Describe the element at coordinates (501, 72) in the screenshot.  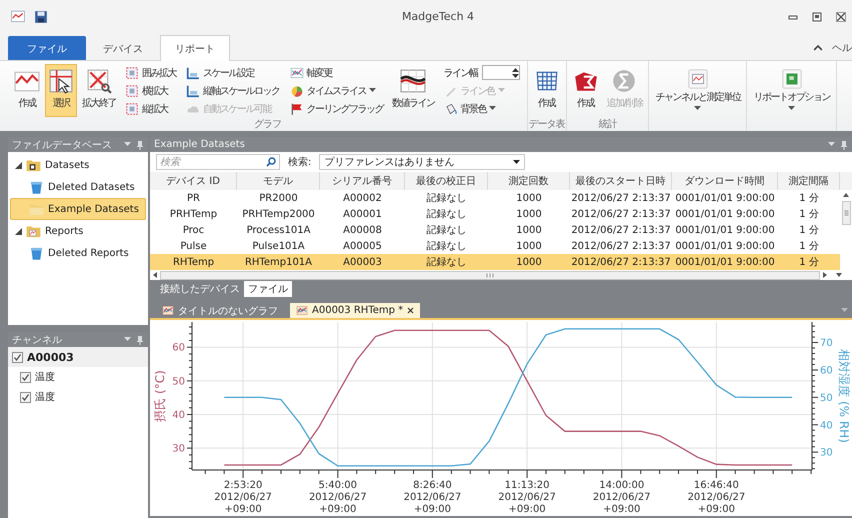
I see `spin-field` at that location.